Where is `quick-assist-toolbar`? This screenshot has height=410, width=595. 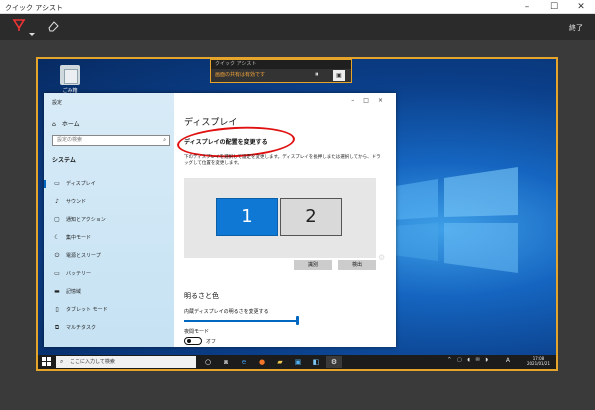
quick-assist-toolbar is located at coordinates (297, 27).